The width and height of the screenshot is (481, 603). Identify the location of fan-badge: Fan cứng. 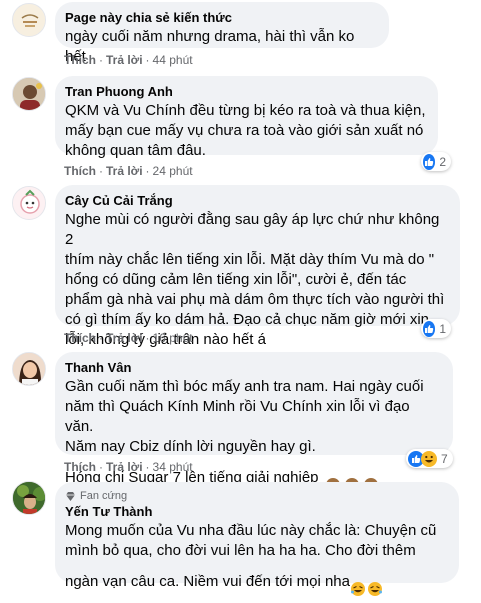
(256, 496).